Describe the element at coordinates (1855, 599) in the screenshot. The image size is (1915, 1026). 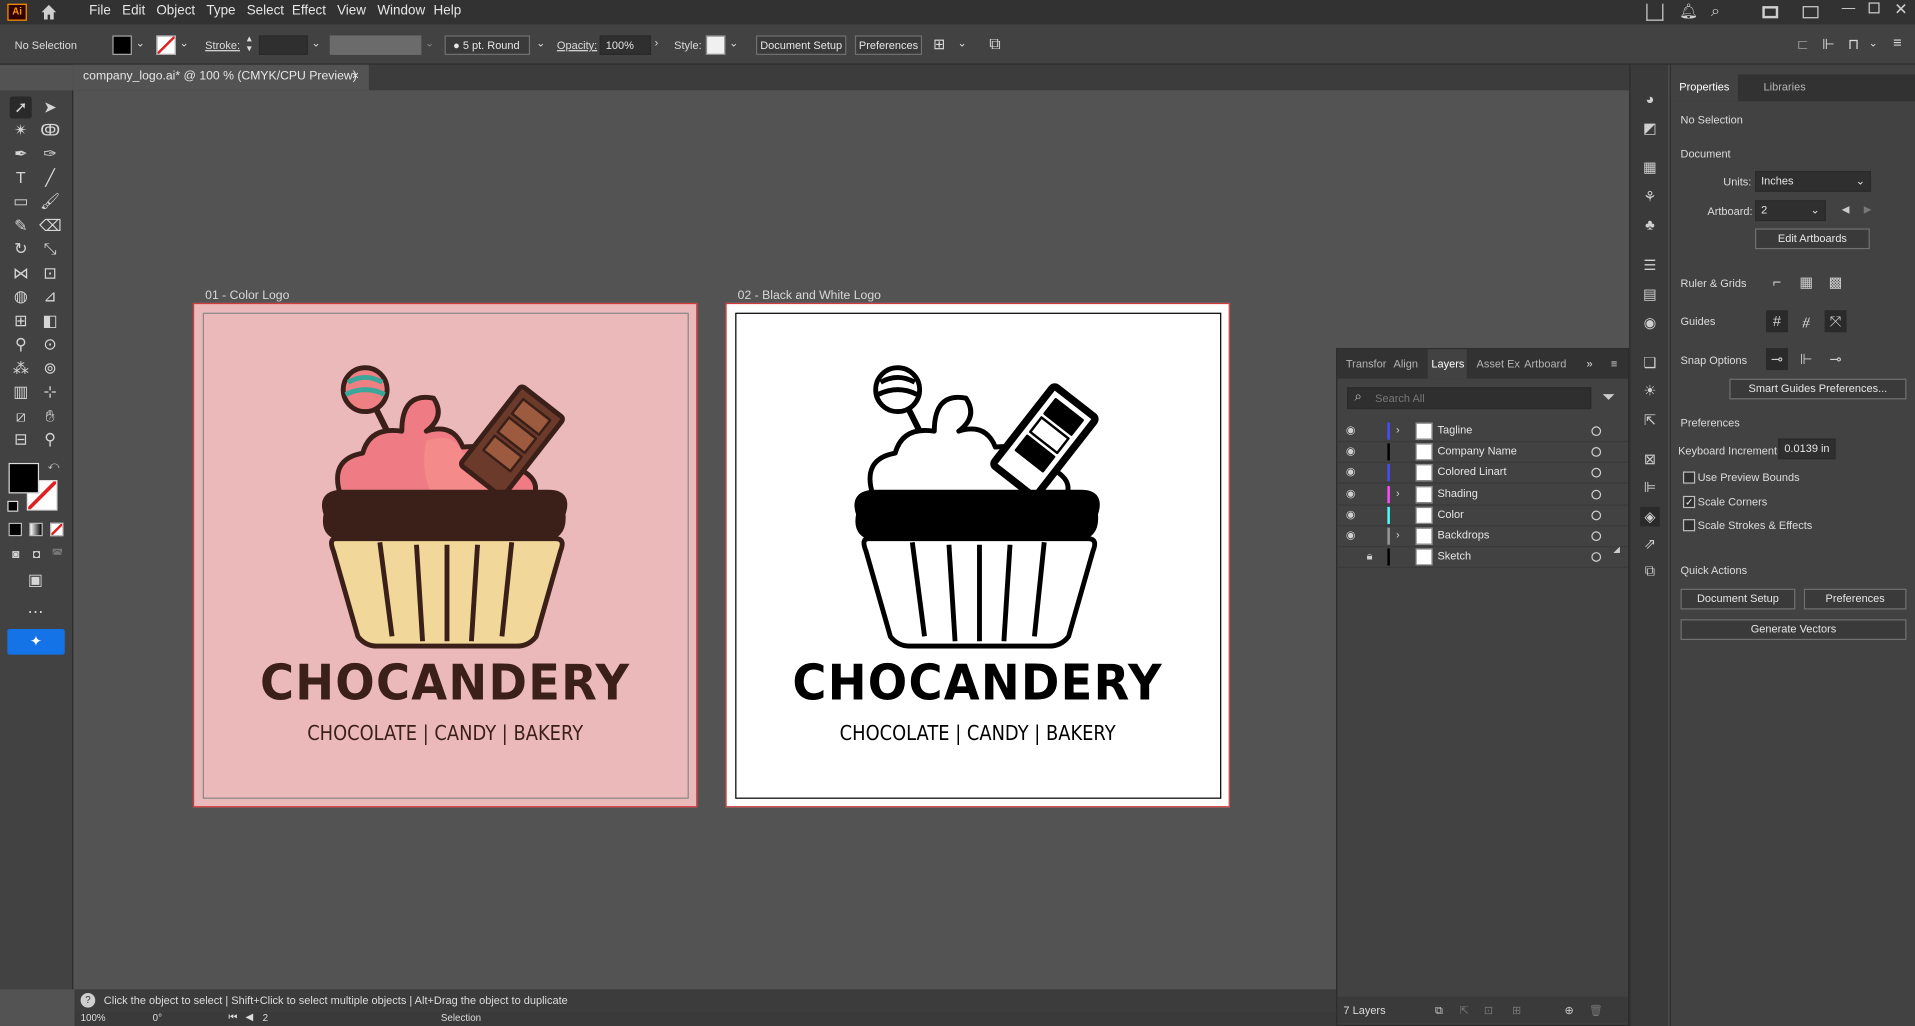
I see `qa-preferences-button: Preferences` at that location.